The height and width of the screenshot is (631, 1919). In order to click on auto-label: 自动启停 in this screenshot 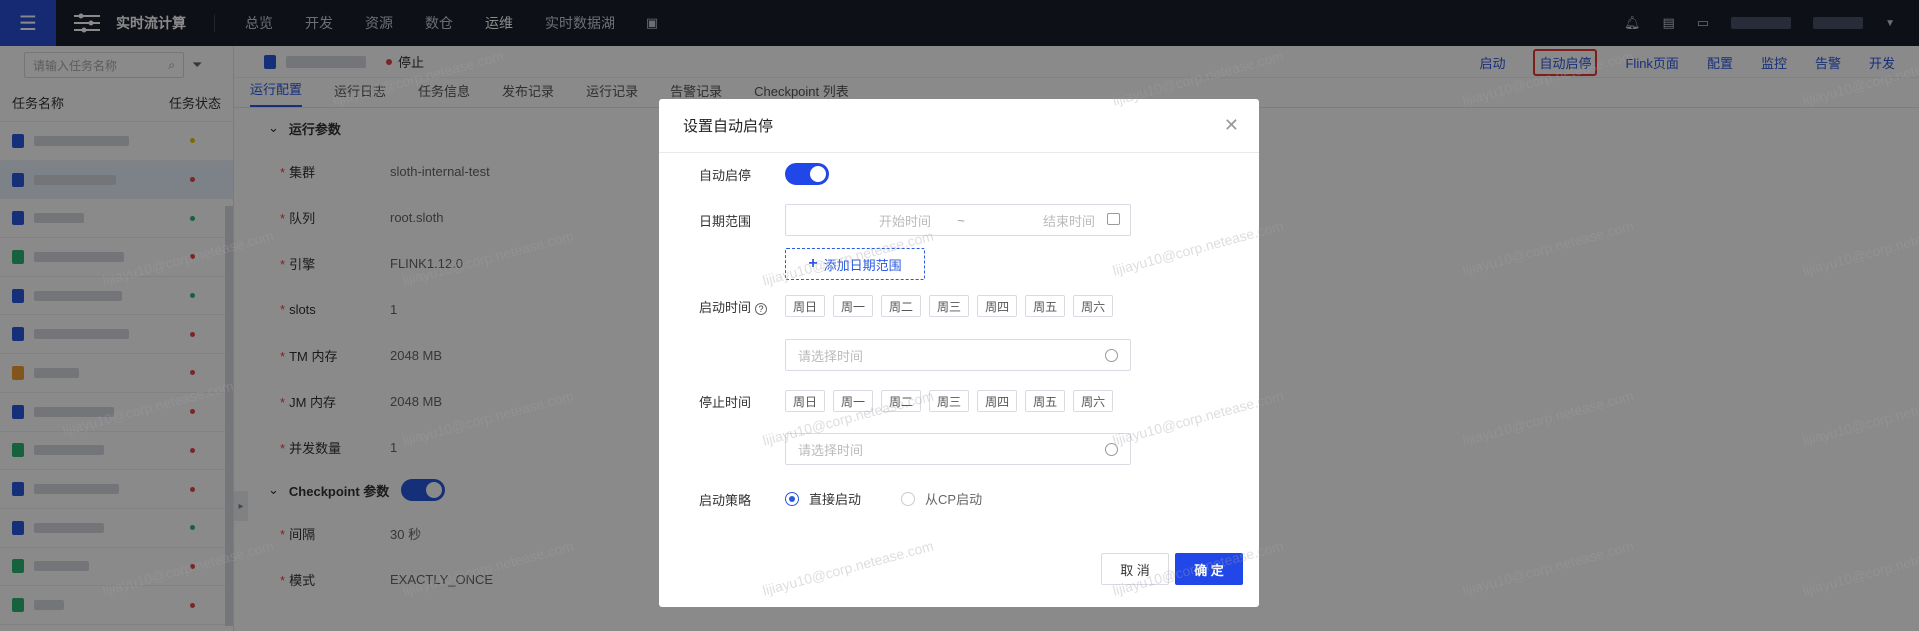, I will do `click(725, 175)`.